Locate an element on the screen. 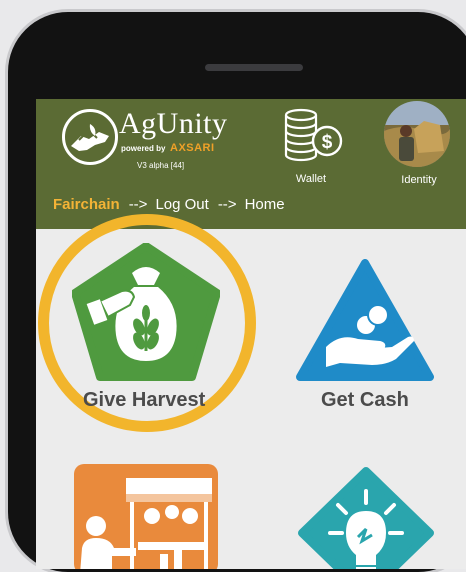 The image size is (466, 572). market-stall-icon is located at coordinates (146, 516).